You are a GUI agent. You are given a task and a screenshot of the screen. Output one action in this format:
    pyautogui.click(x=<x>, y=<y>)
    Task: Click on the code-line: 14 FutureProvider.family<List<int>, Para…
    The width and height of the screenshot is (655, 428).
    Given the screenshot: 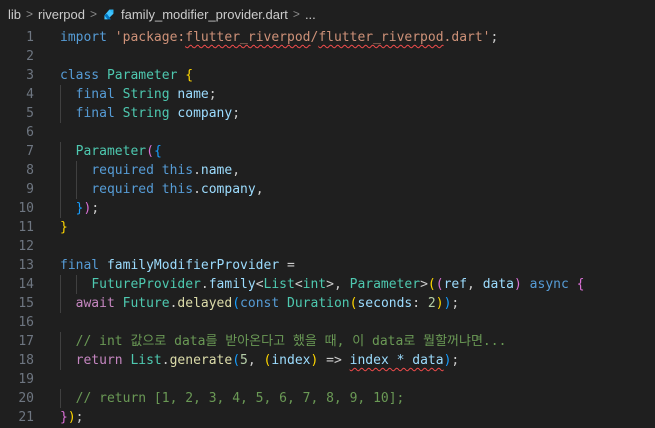 What is the action you would take?
    pyautogui.click(x=327, y=284)
    